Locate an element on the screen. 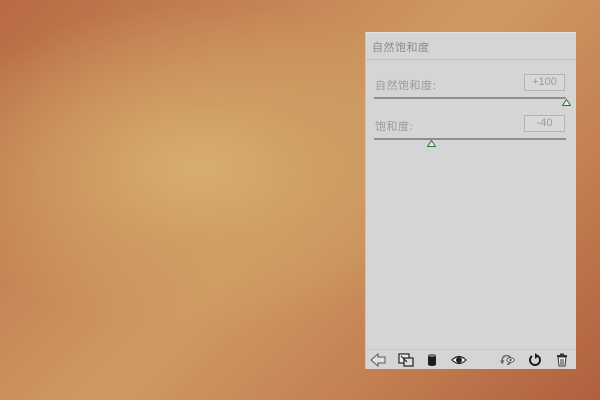  vibrance-value-field: +100 is located at coordinates (544, 82).